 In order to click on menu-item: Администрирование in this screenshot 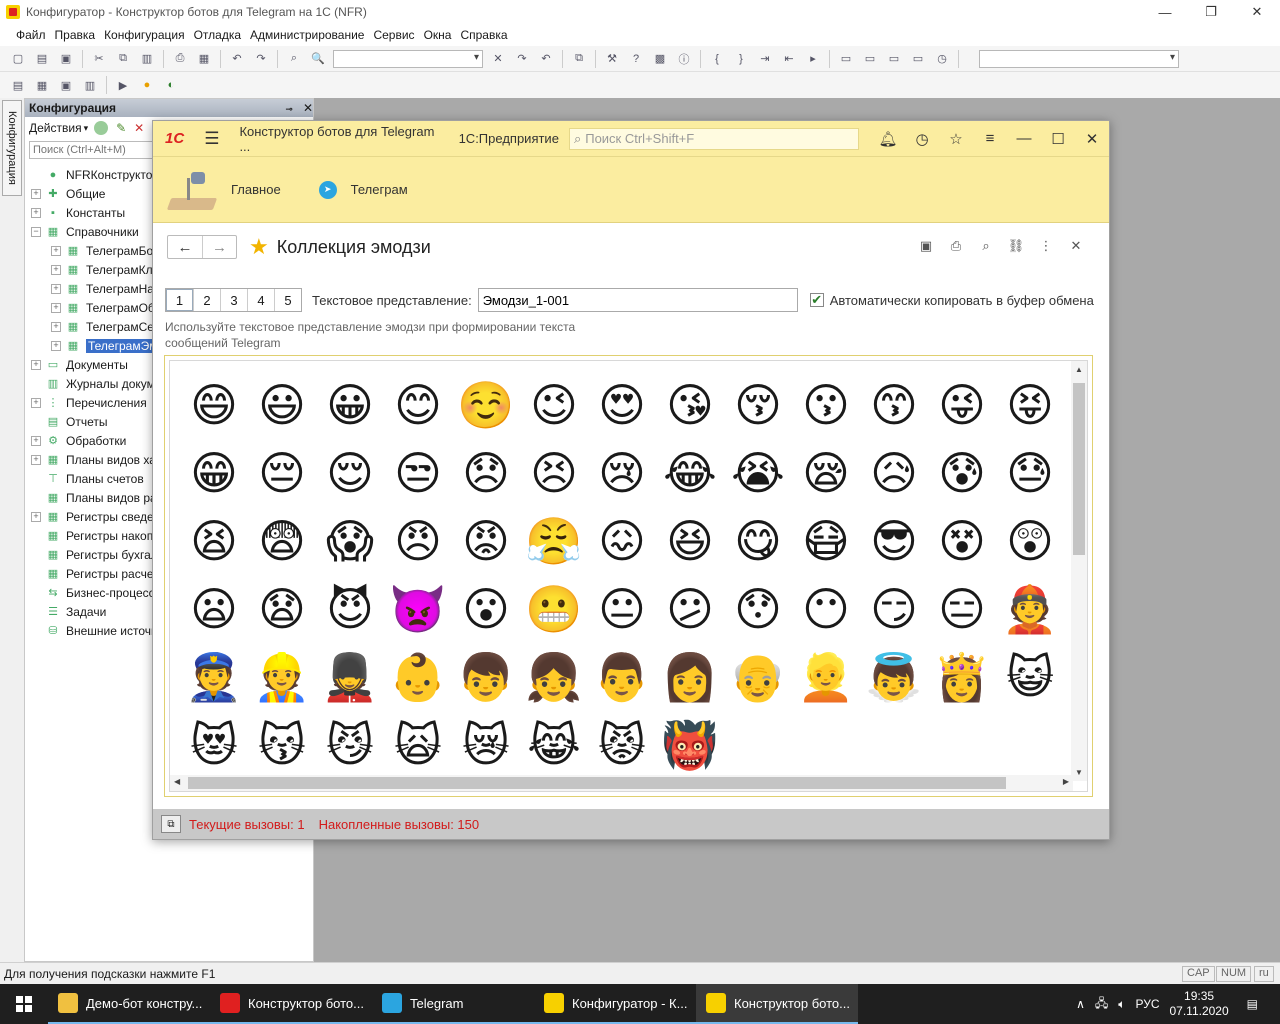, I will do `click(307, 35)`.